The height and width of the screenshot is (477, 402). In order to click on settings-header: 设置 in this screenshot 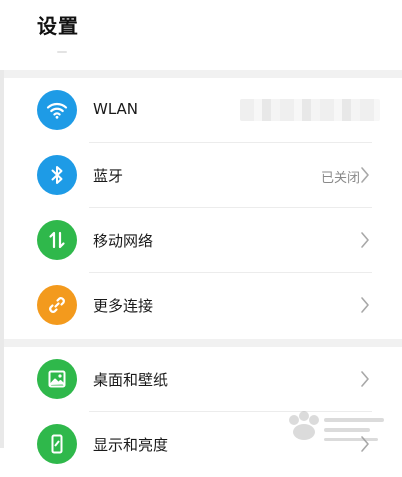, I will do `click(201, 35)`.